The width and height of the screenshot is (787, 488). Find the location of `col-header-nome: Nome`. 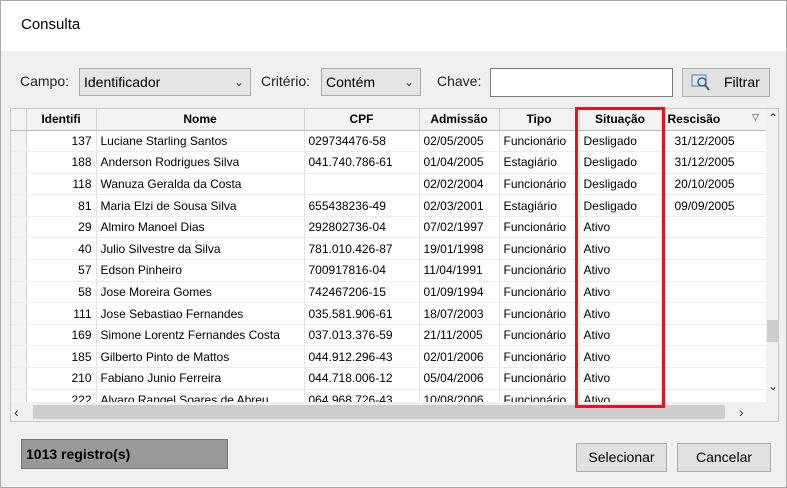

col-header-nome: Nome is located at coordinates (200, 120).